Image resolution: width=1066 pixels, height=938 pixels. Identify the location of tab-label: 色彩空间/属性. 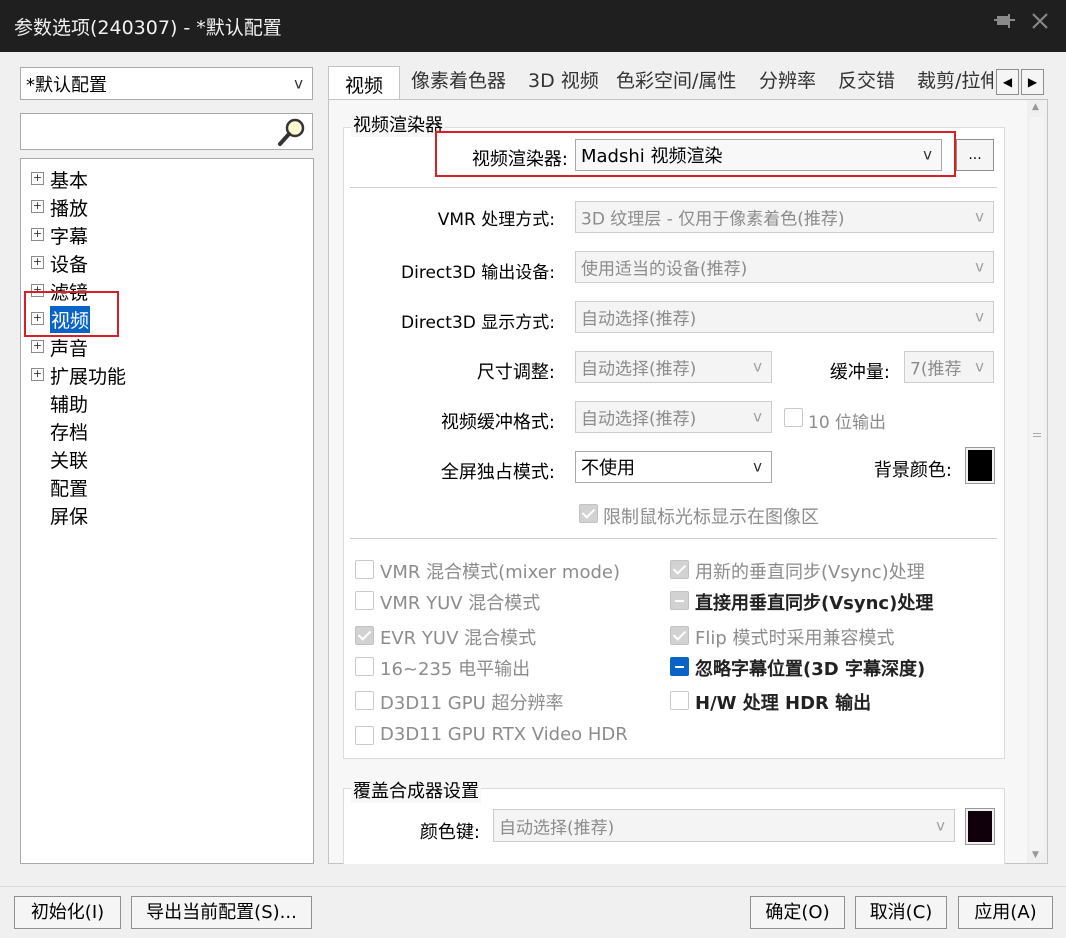
(676, 81).